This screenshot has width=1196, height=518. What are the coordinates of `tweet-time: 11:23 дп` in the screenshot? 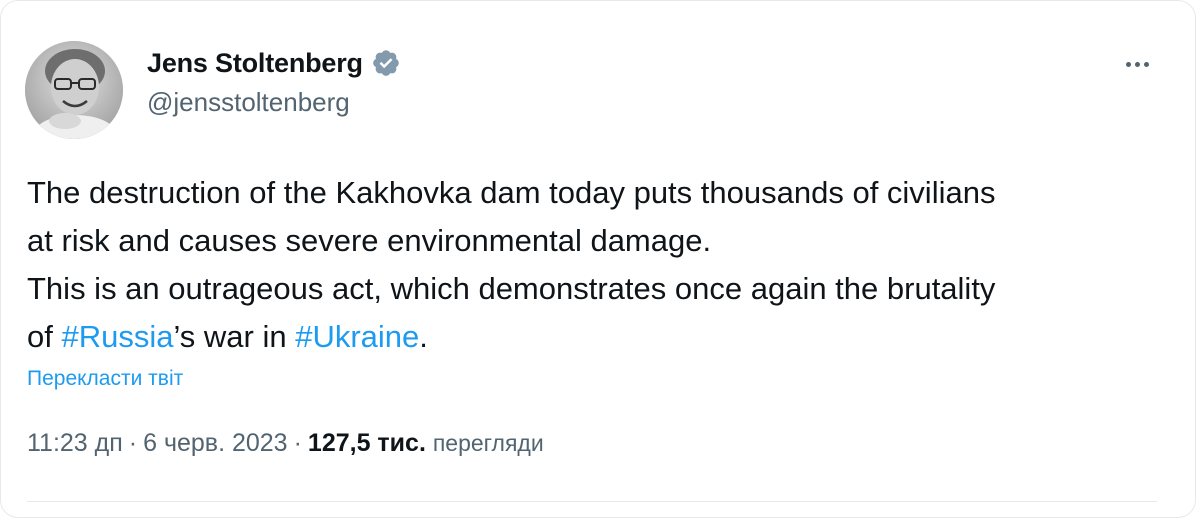 It's located at (75, 443).